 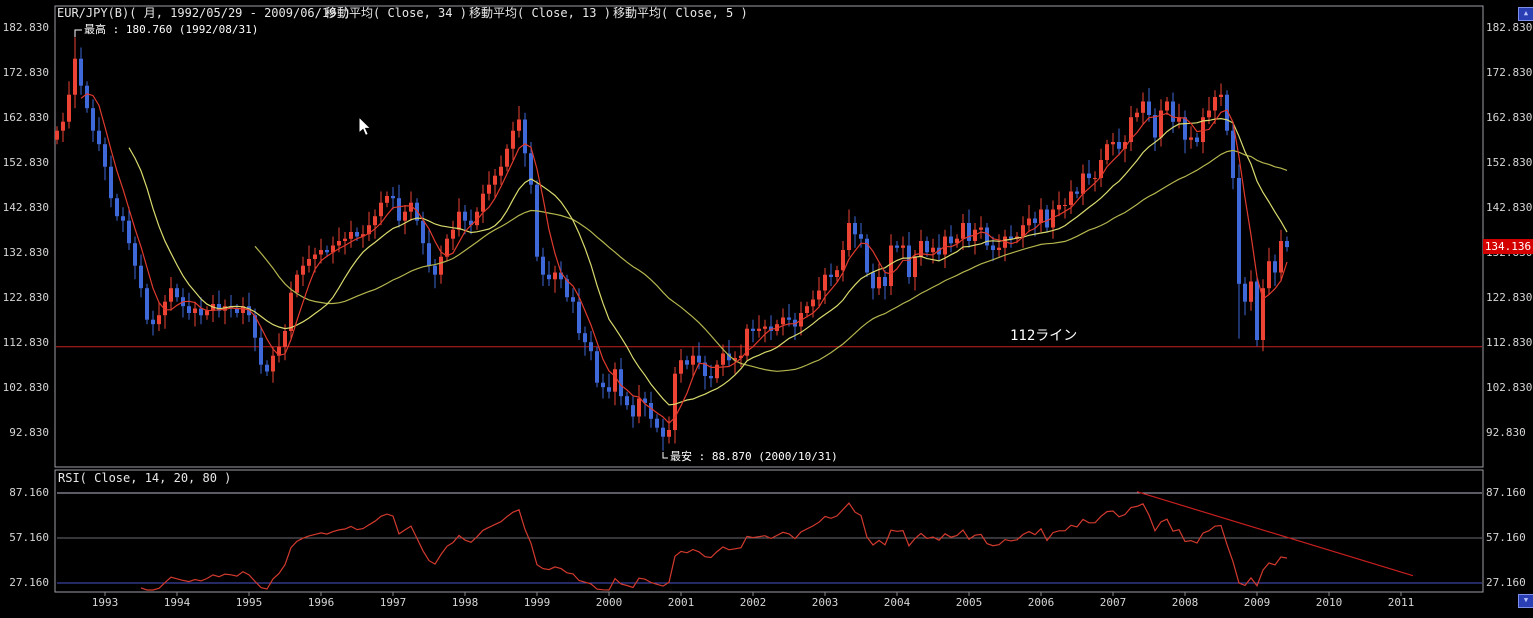 I want to click on price-axis-left-label: 112.830, so click(x=25, y=342).